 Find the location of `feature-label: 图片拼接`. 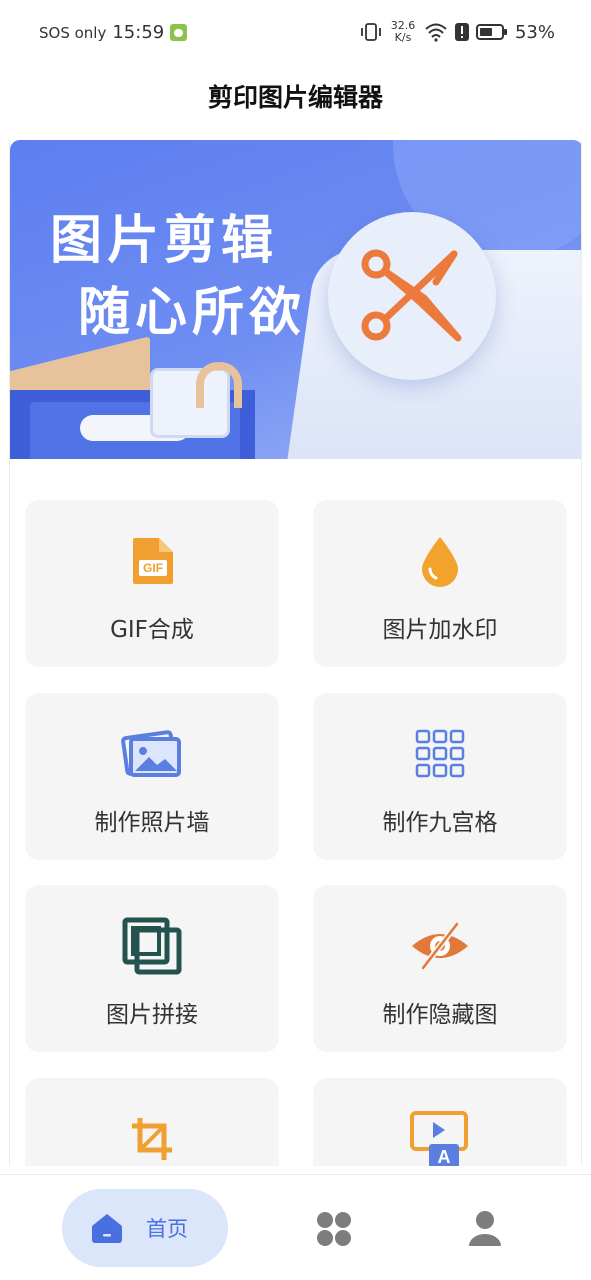

feature-label: 图片拼接 is located at coordinates (152, 1015).